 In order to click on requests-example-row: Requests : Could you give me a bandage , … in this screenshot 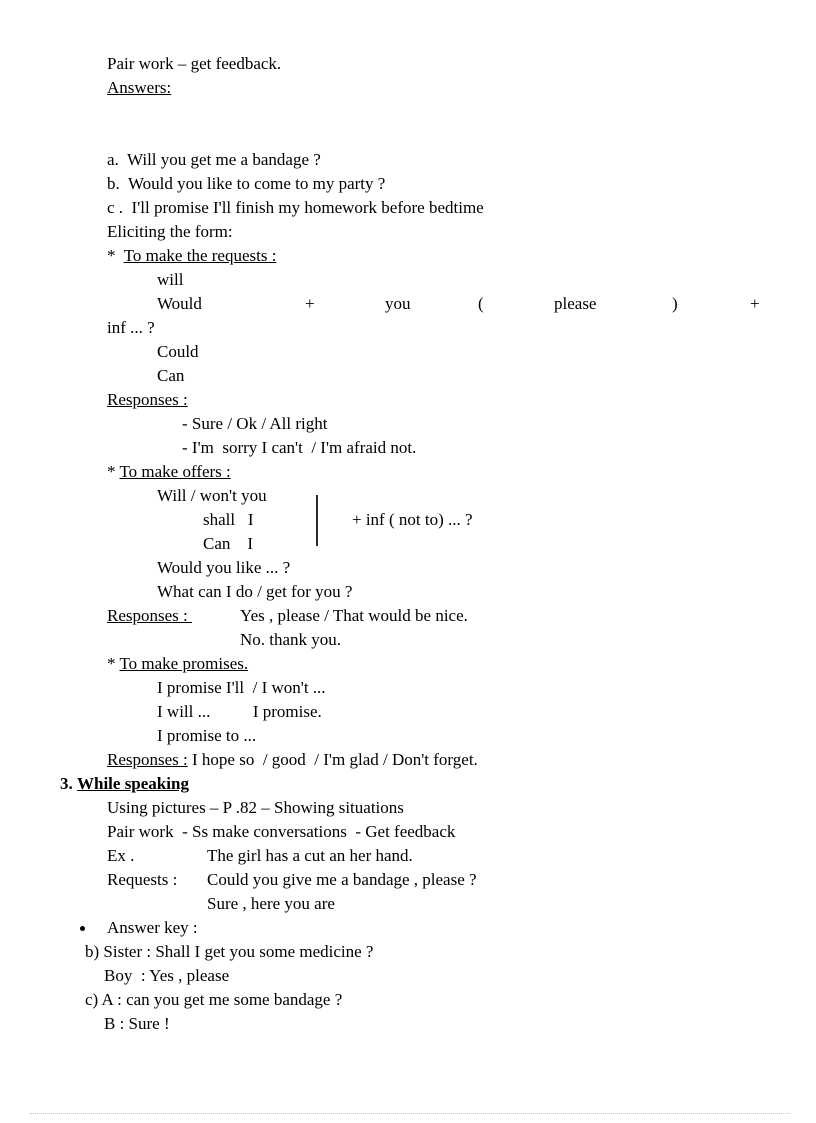, I will do `click(408, 880)`.